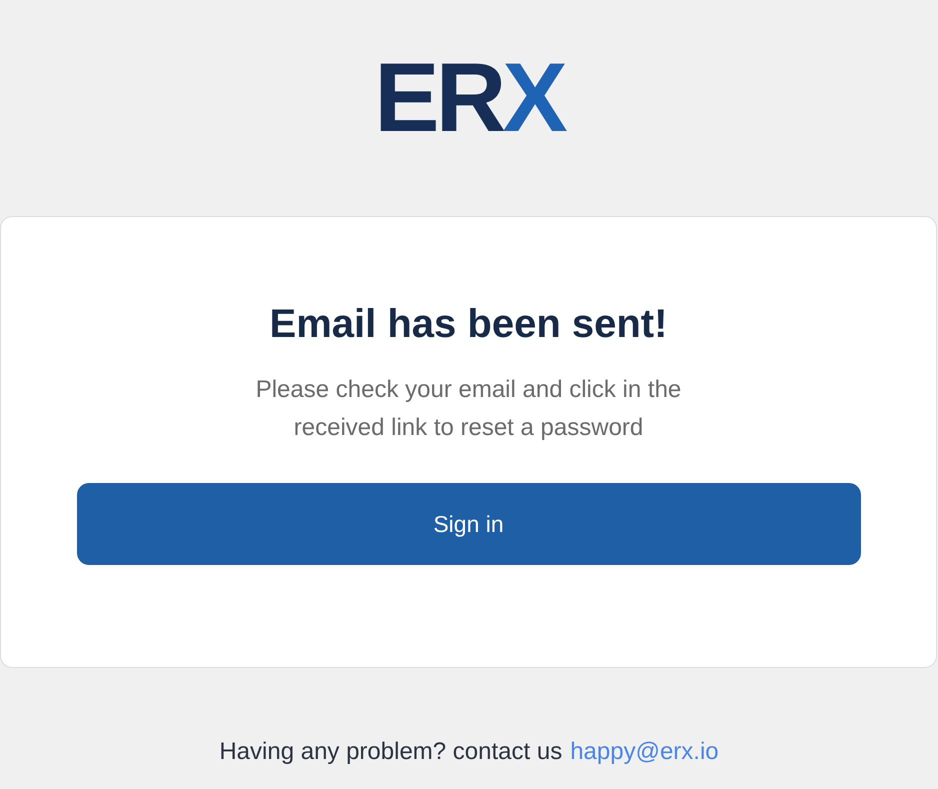  Describe the element at coordinates (468, 524) in the screenshot. I see `sign-in-button: Sign in` at that location.